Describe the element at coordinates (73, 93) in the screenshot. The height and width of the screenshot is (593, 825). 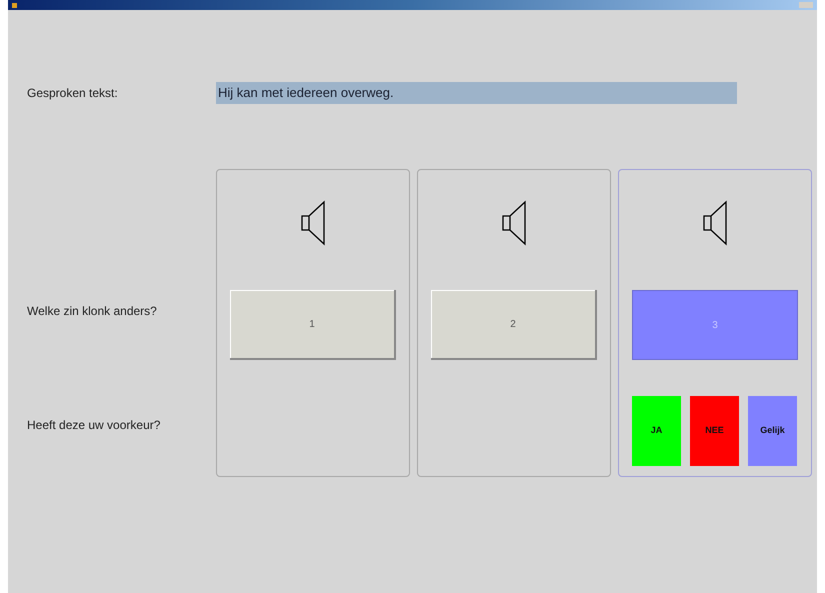
I see `spoken-text-label: Gesproken tekst:` at that location.